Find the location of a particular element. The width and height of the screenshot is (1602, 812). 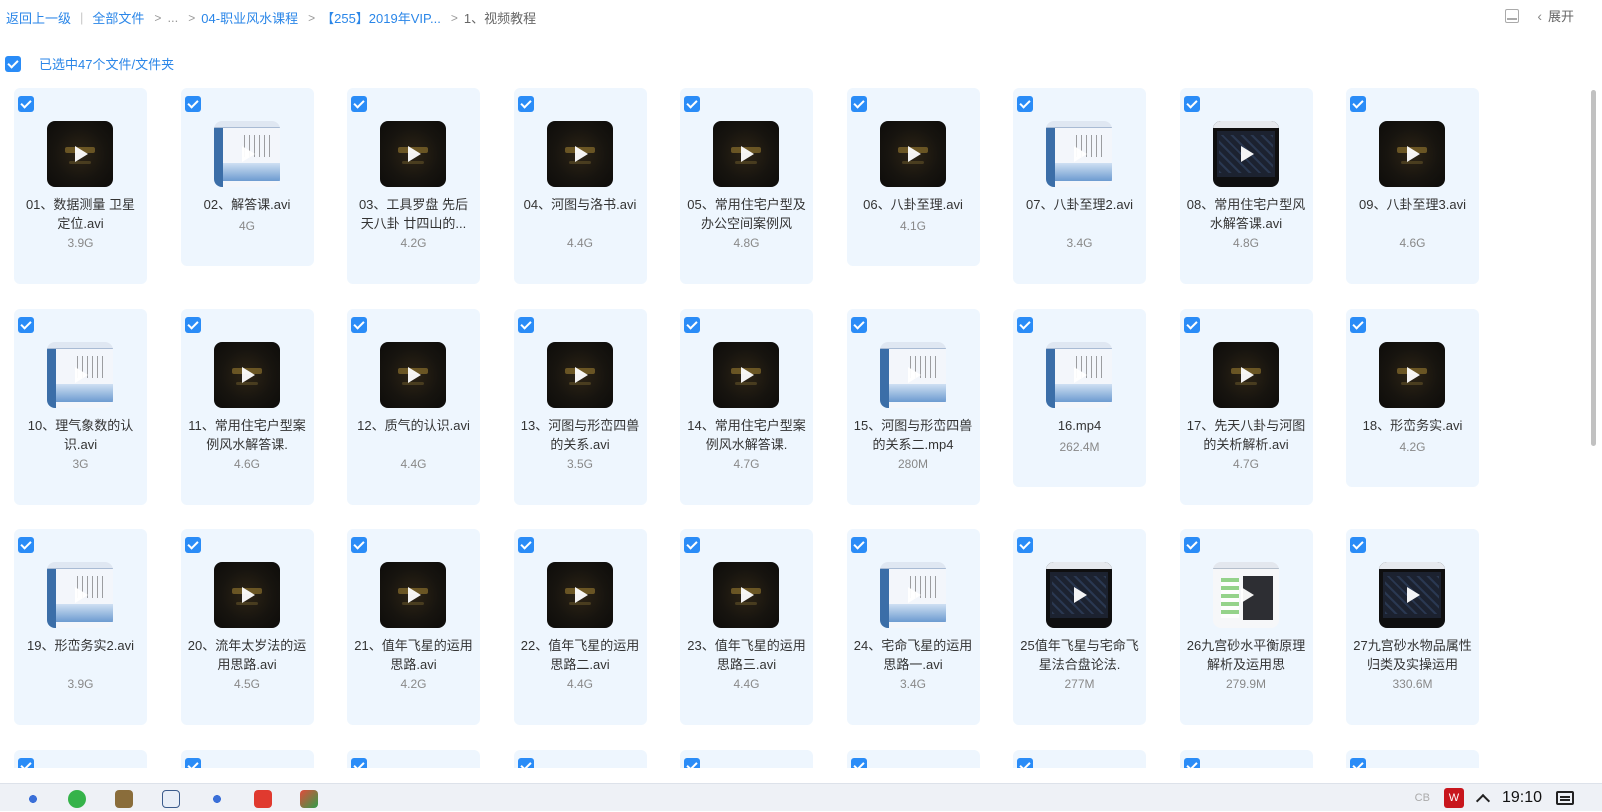

file-card: 02、解答课.avi 4G is located at coordinates (247, 177).